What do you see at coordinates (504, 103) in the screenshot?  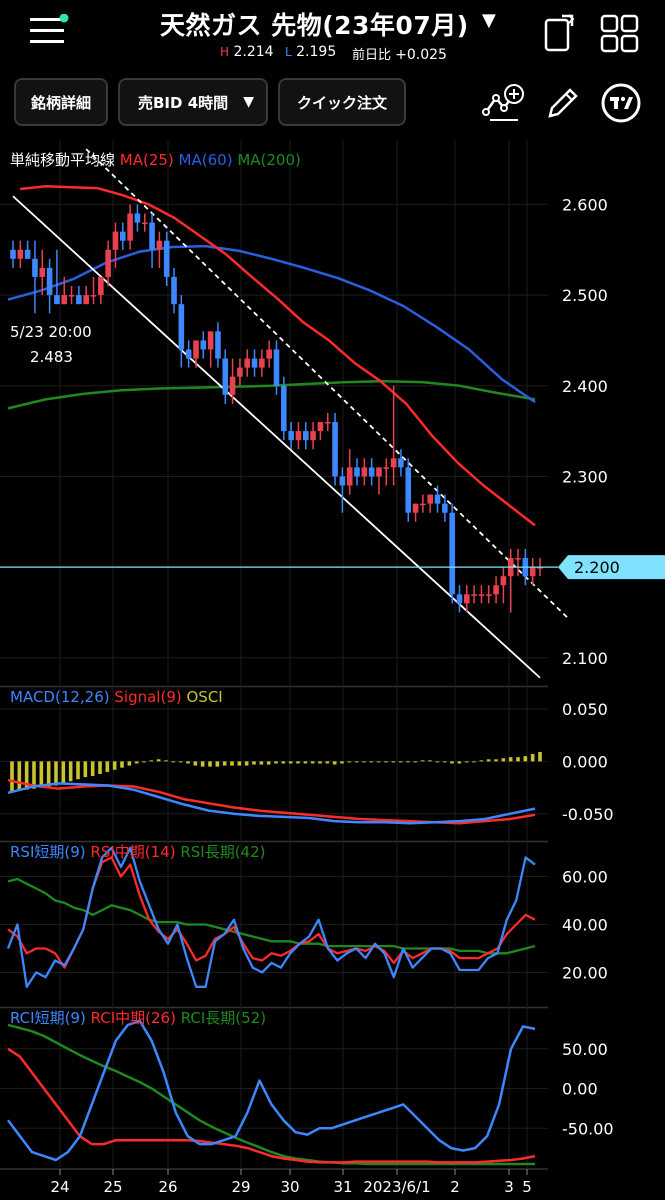 I see `add-drawing-icon` at bounding box center [504, 103].